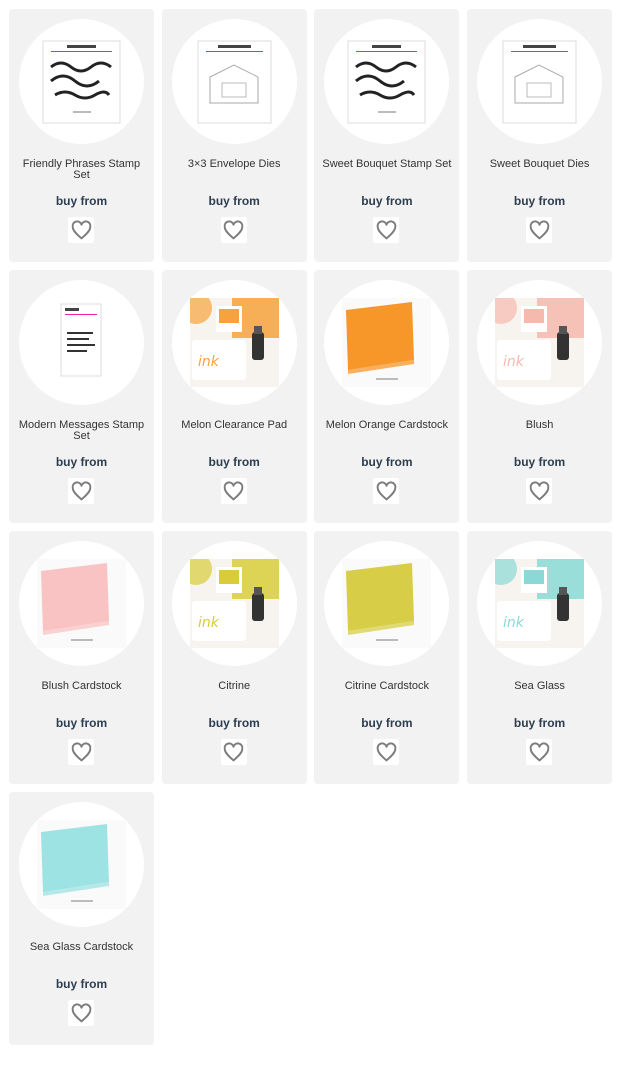 This screenshot has width=620, height=1065. I want to click on product-title: Sweet Bouquet Dies, so click(539, 164).